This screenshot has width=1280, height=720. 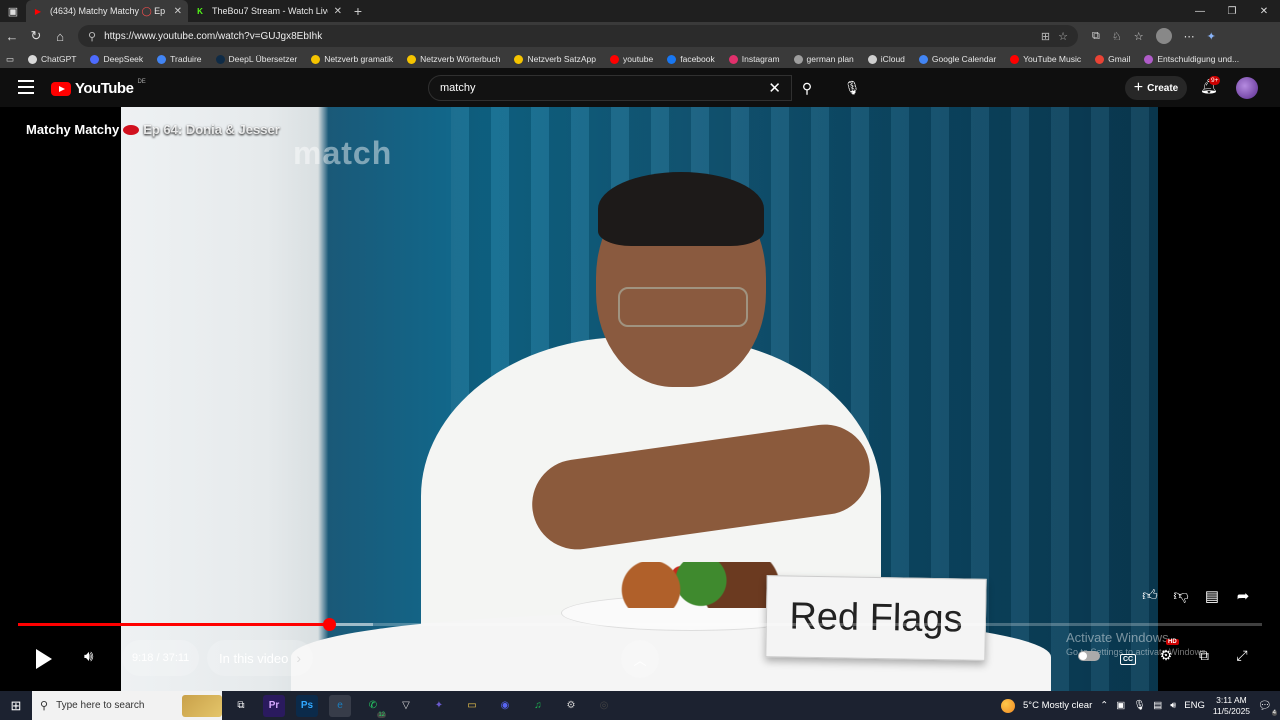 I want to click on site-info-icon: ⚲, so click(x=92, y=36).